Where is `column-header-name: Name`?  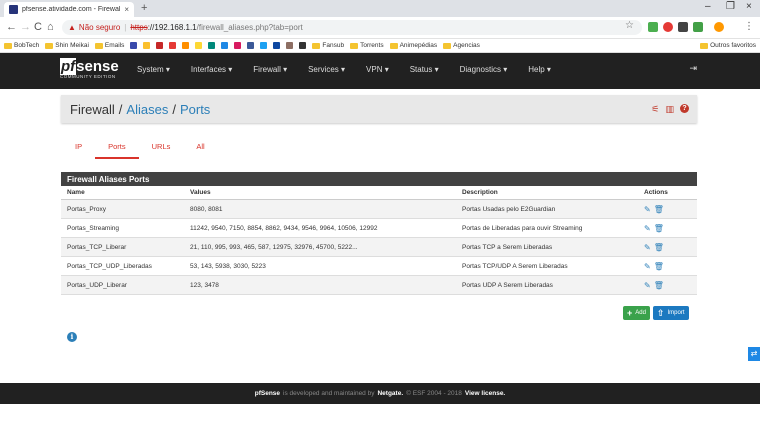
column-header-name: Name is located at coordinates (122, 193).